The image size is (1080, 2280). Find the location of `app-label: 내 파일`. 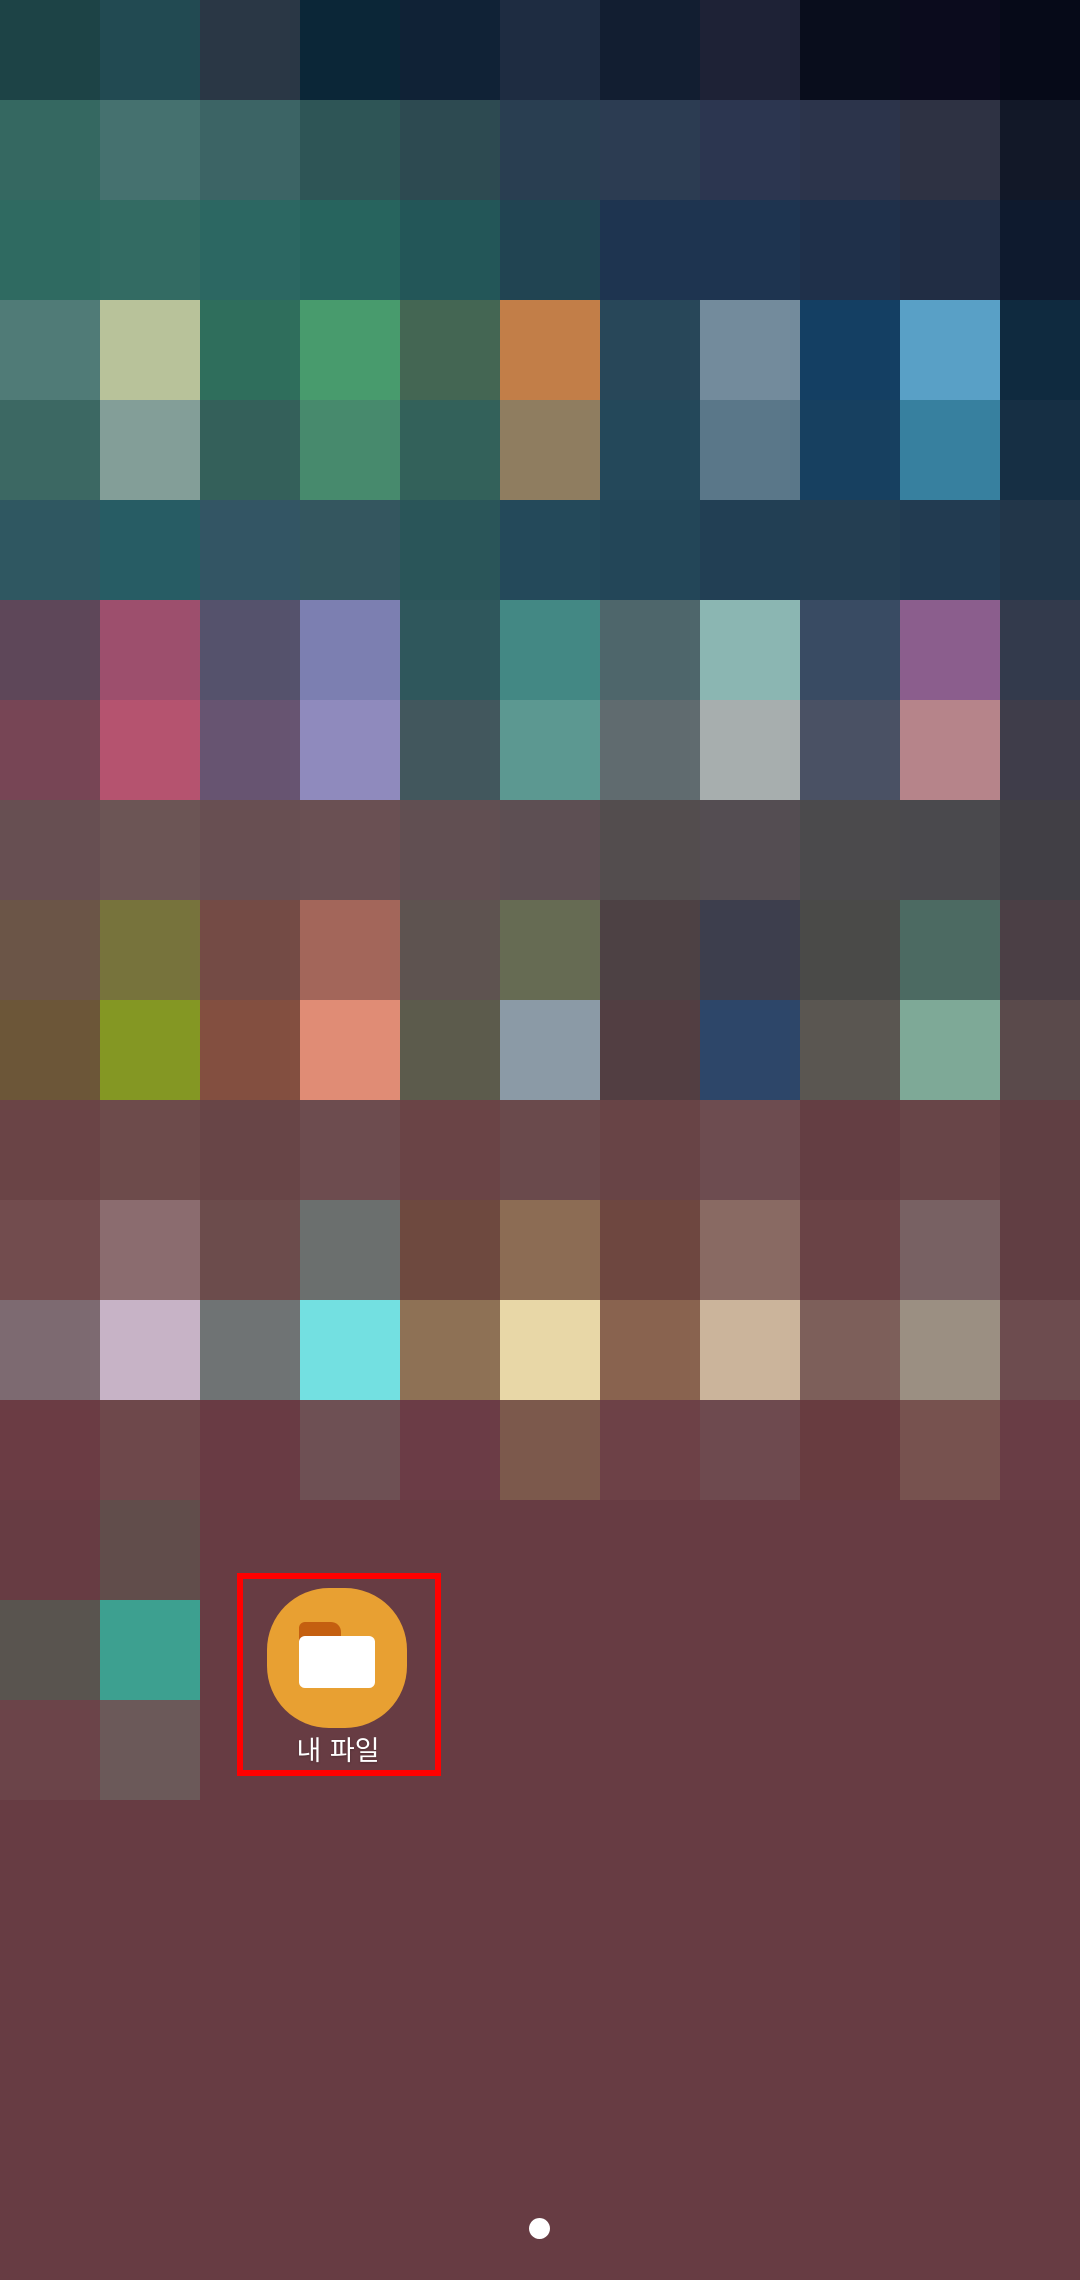

app-label: 내 파일 is located at coordinates (338, 1751).